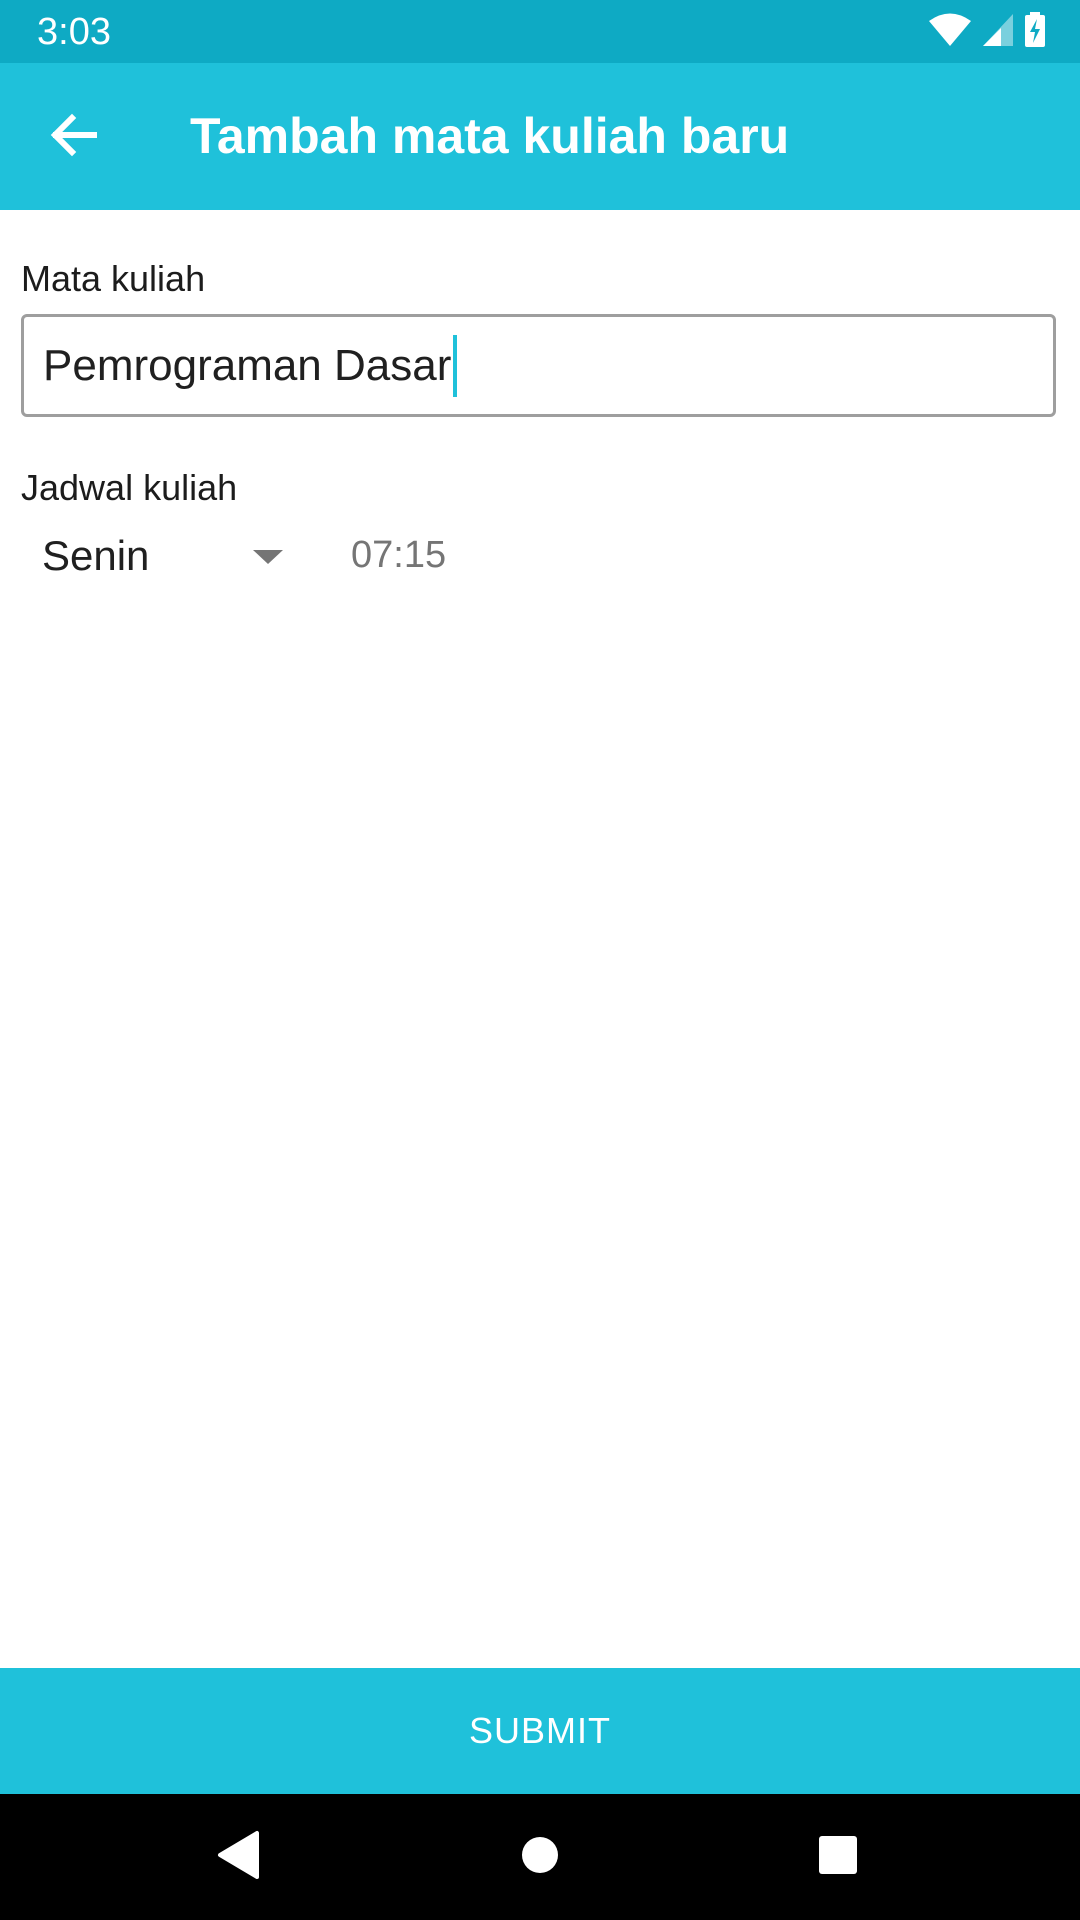 The height and width of the screenshot is (1920, 1080). I want to click on app-bar: Tambah mata kuliah baru, so click(540, 136).